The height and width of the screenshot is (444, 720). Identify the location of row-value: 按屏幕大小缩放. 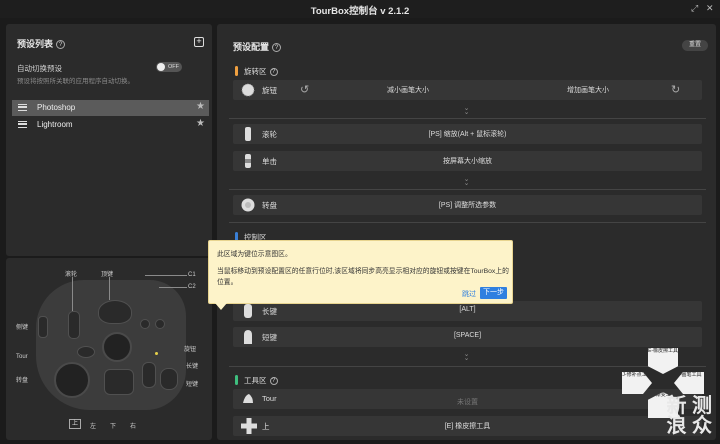
(467, 161).